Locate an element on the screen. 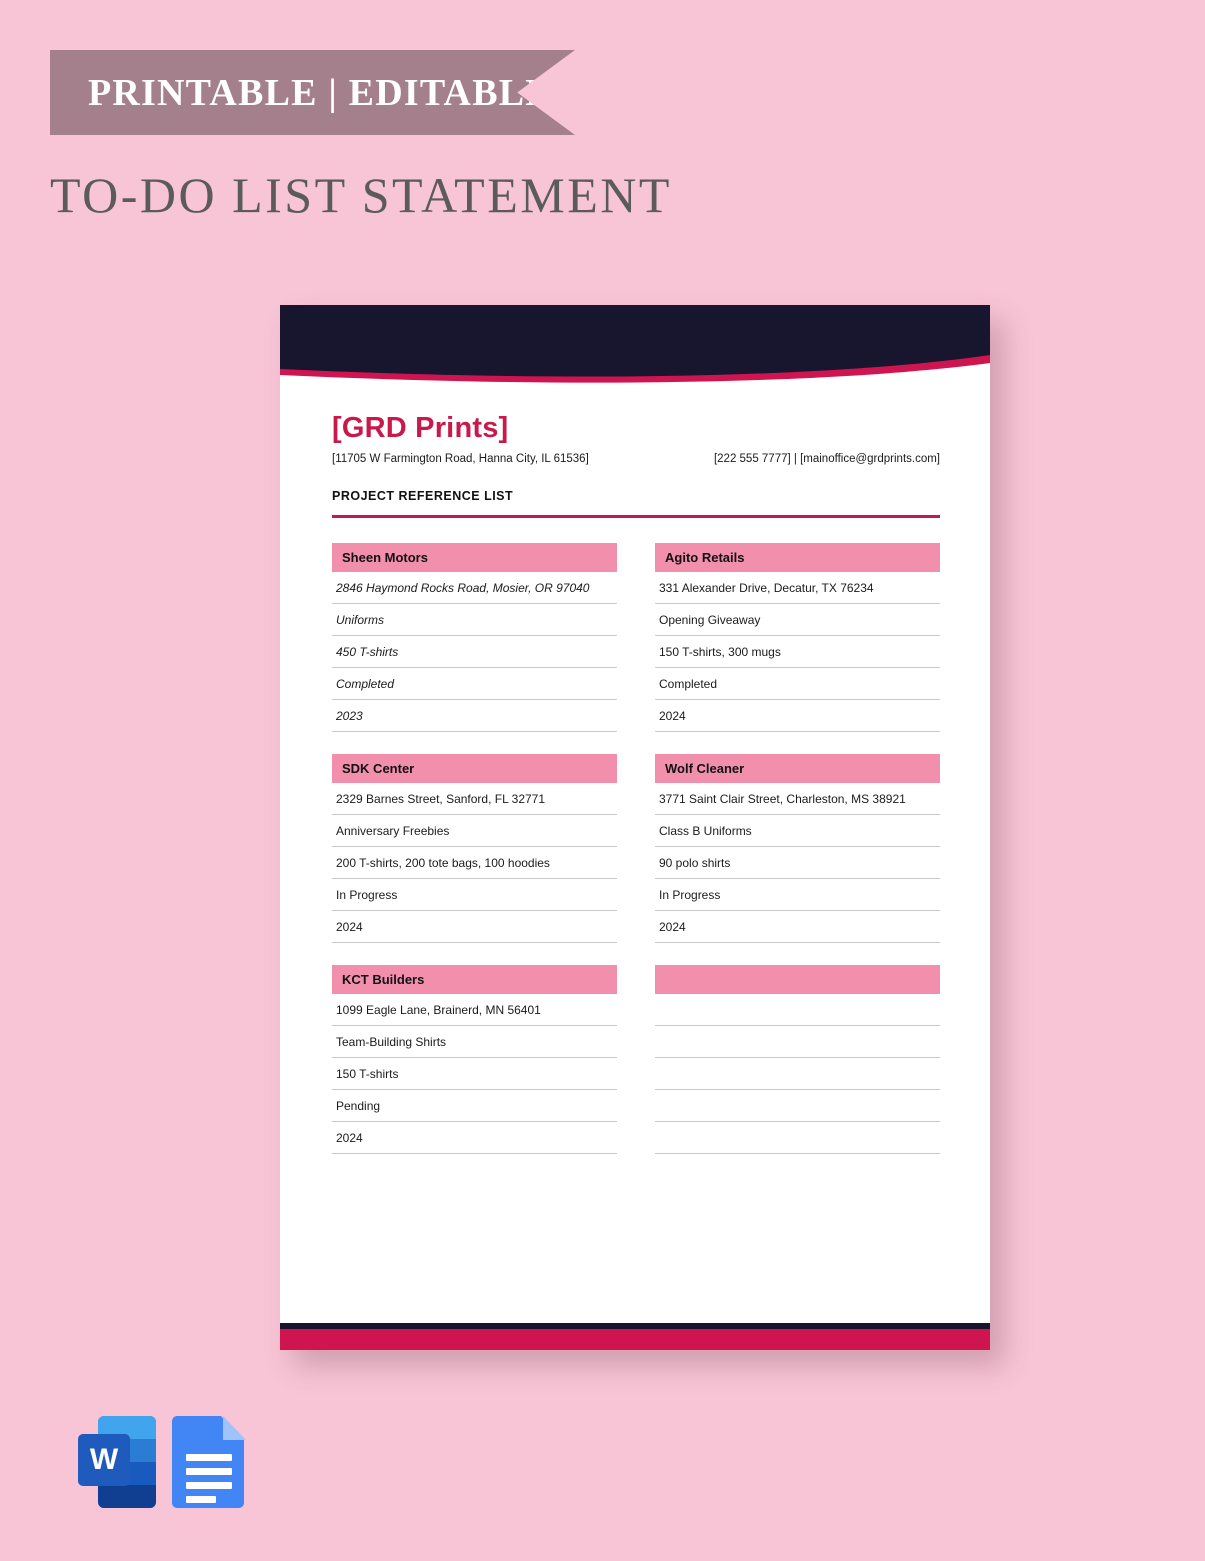 This screenshot has height=1561, width=1205. entry-row: 331 Alexander Drive, Decatur, TX 76234 is located at coordinates (797, 588).